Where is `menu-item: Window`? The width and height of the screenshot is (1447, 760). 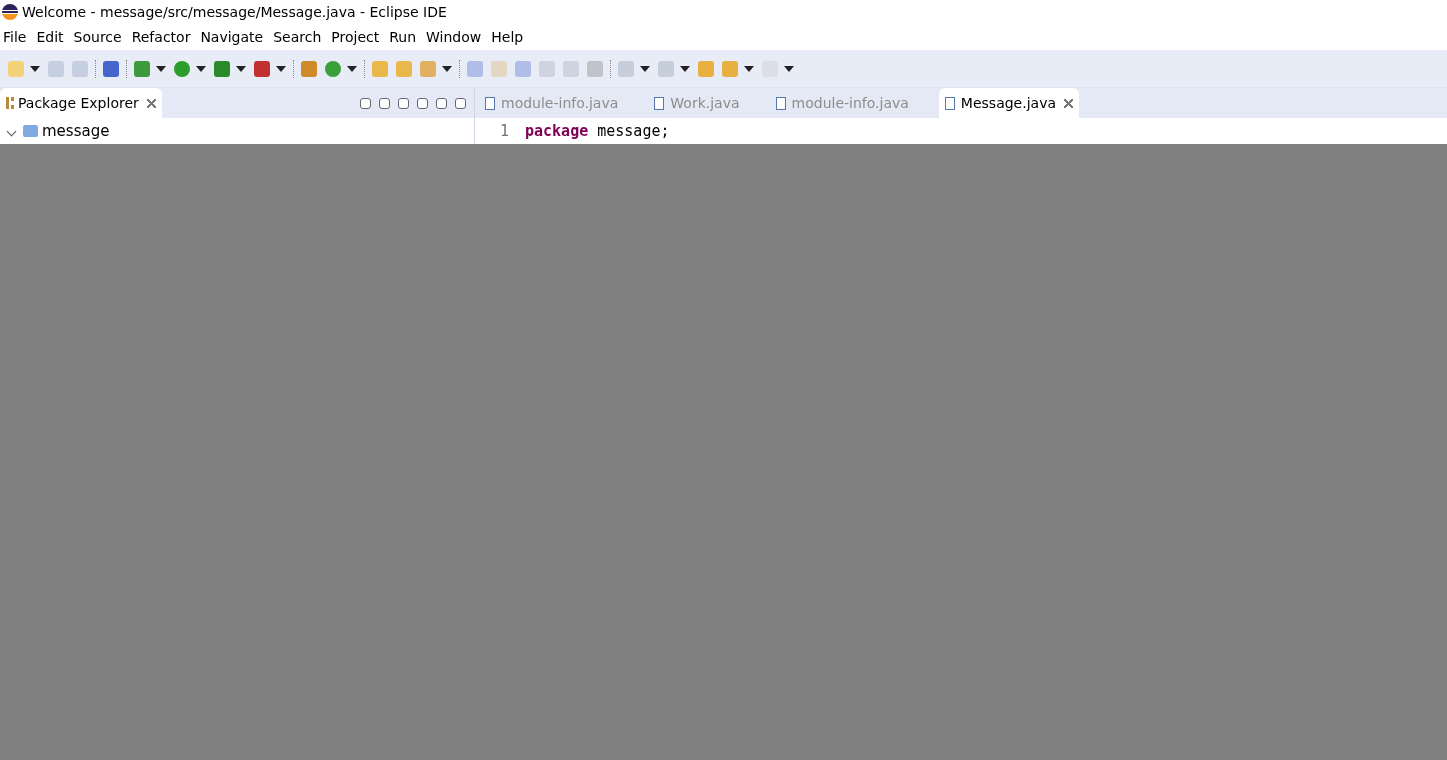
menu-item: Window is located at coordinates (456, 37).